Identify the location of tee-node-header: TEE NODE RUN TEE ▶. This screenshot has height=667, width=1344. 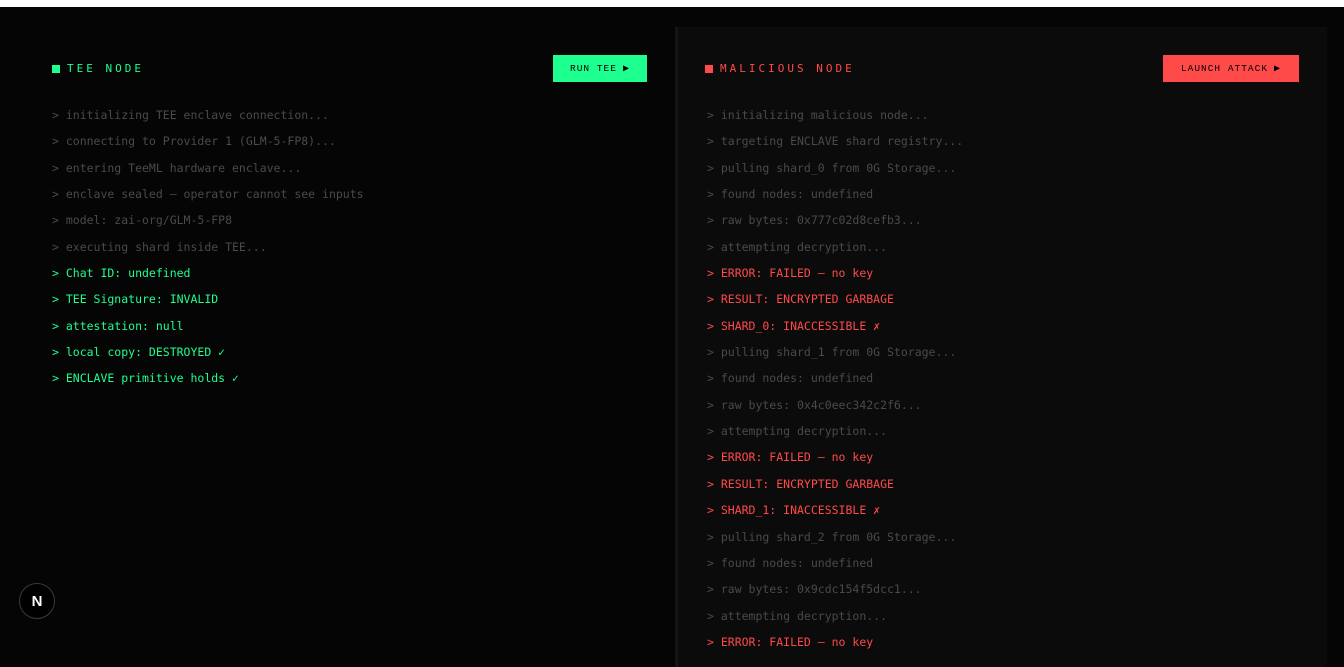
(349, 68).